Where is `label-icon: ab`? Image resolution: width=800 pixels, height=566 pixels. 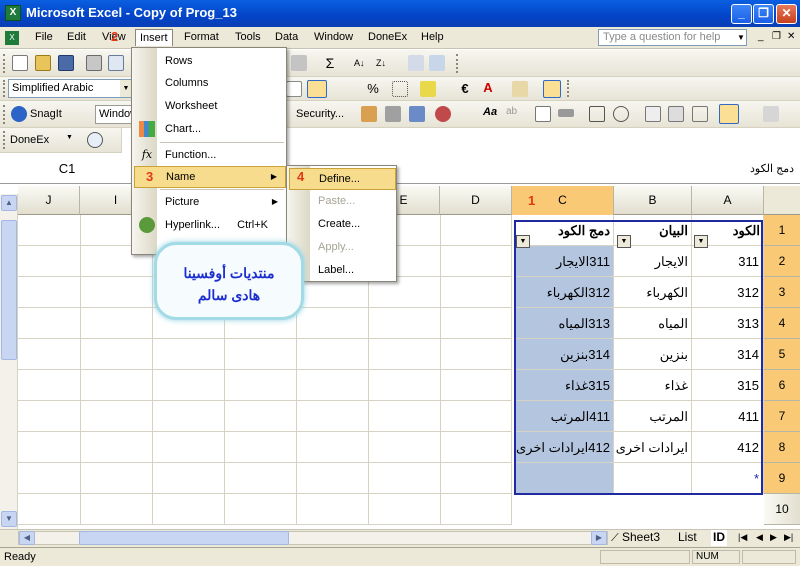 label-icon: ab is located at coordinates (514, 114).